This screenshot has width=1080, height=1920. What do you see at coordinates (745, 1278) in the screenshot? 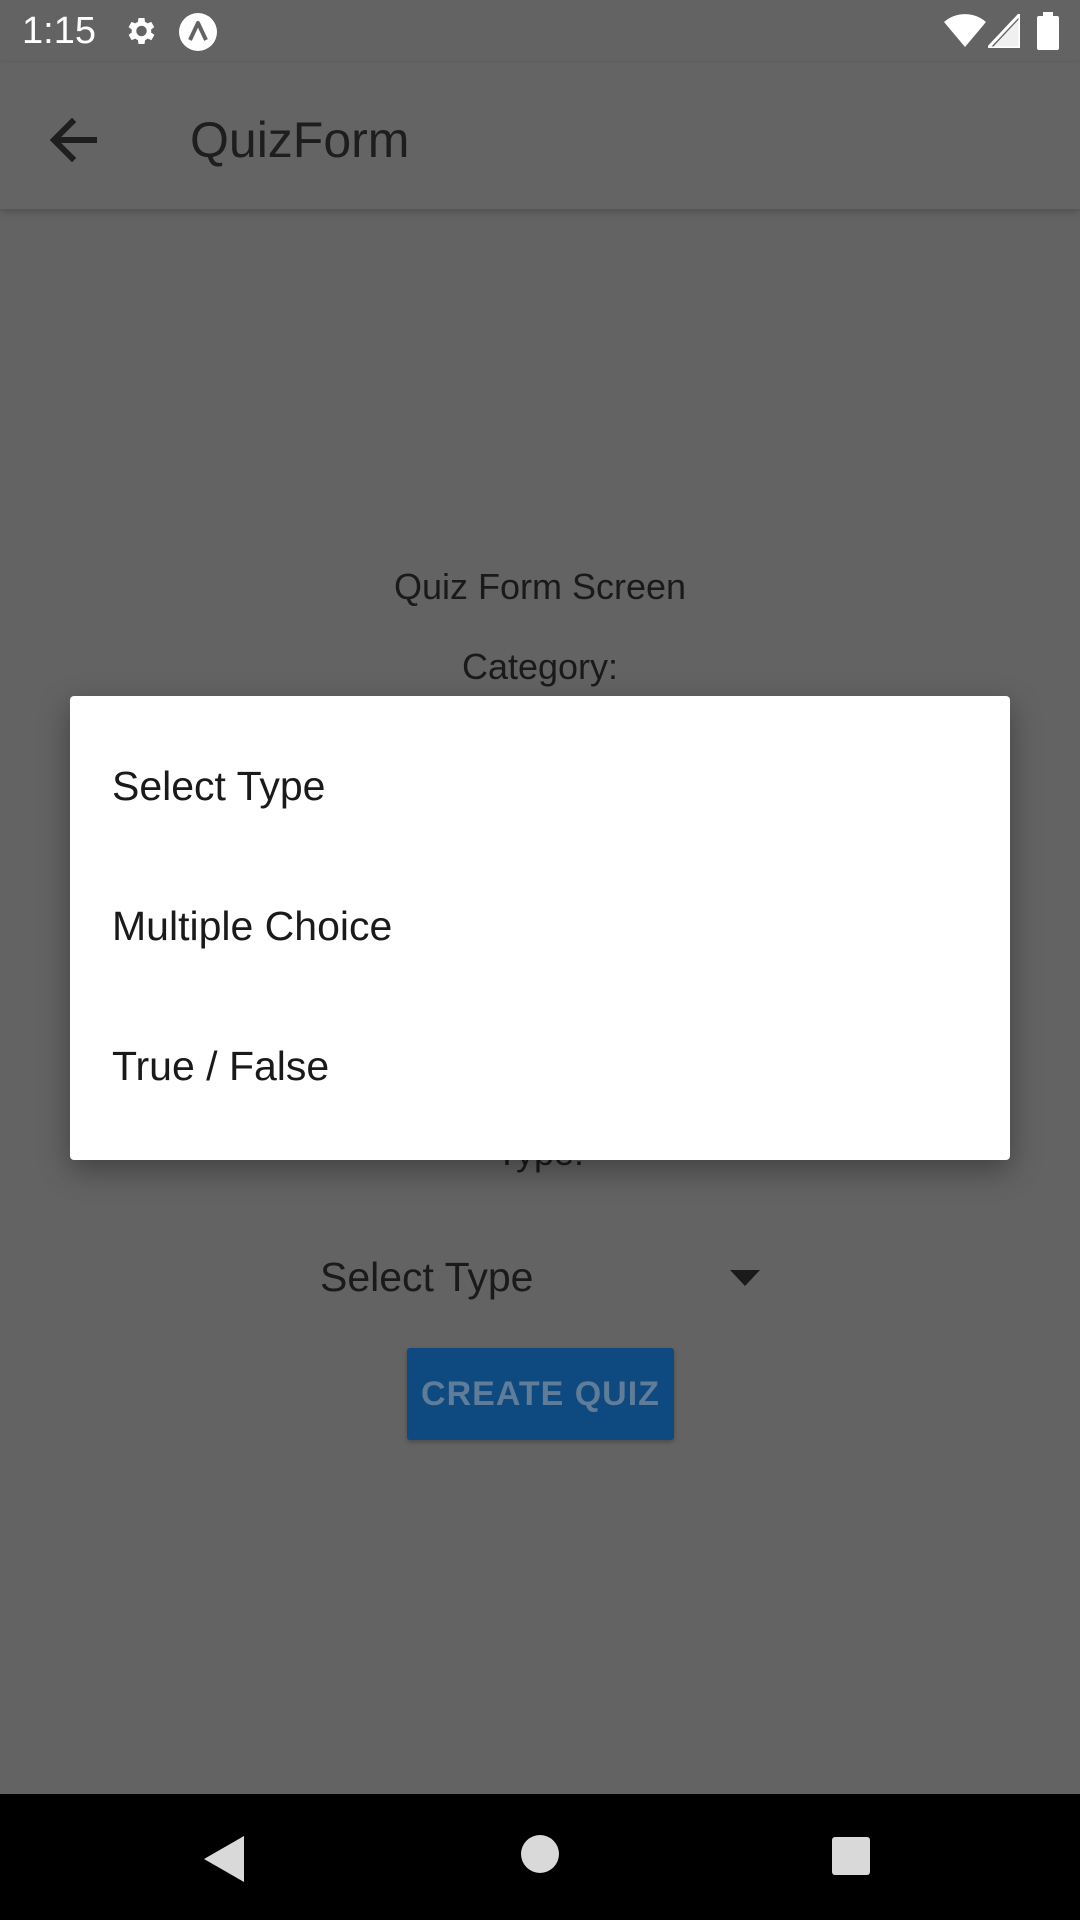
I see `dropdown-arrow-icon` at bounding box center [745, 1278].